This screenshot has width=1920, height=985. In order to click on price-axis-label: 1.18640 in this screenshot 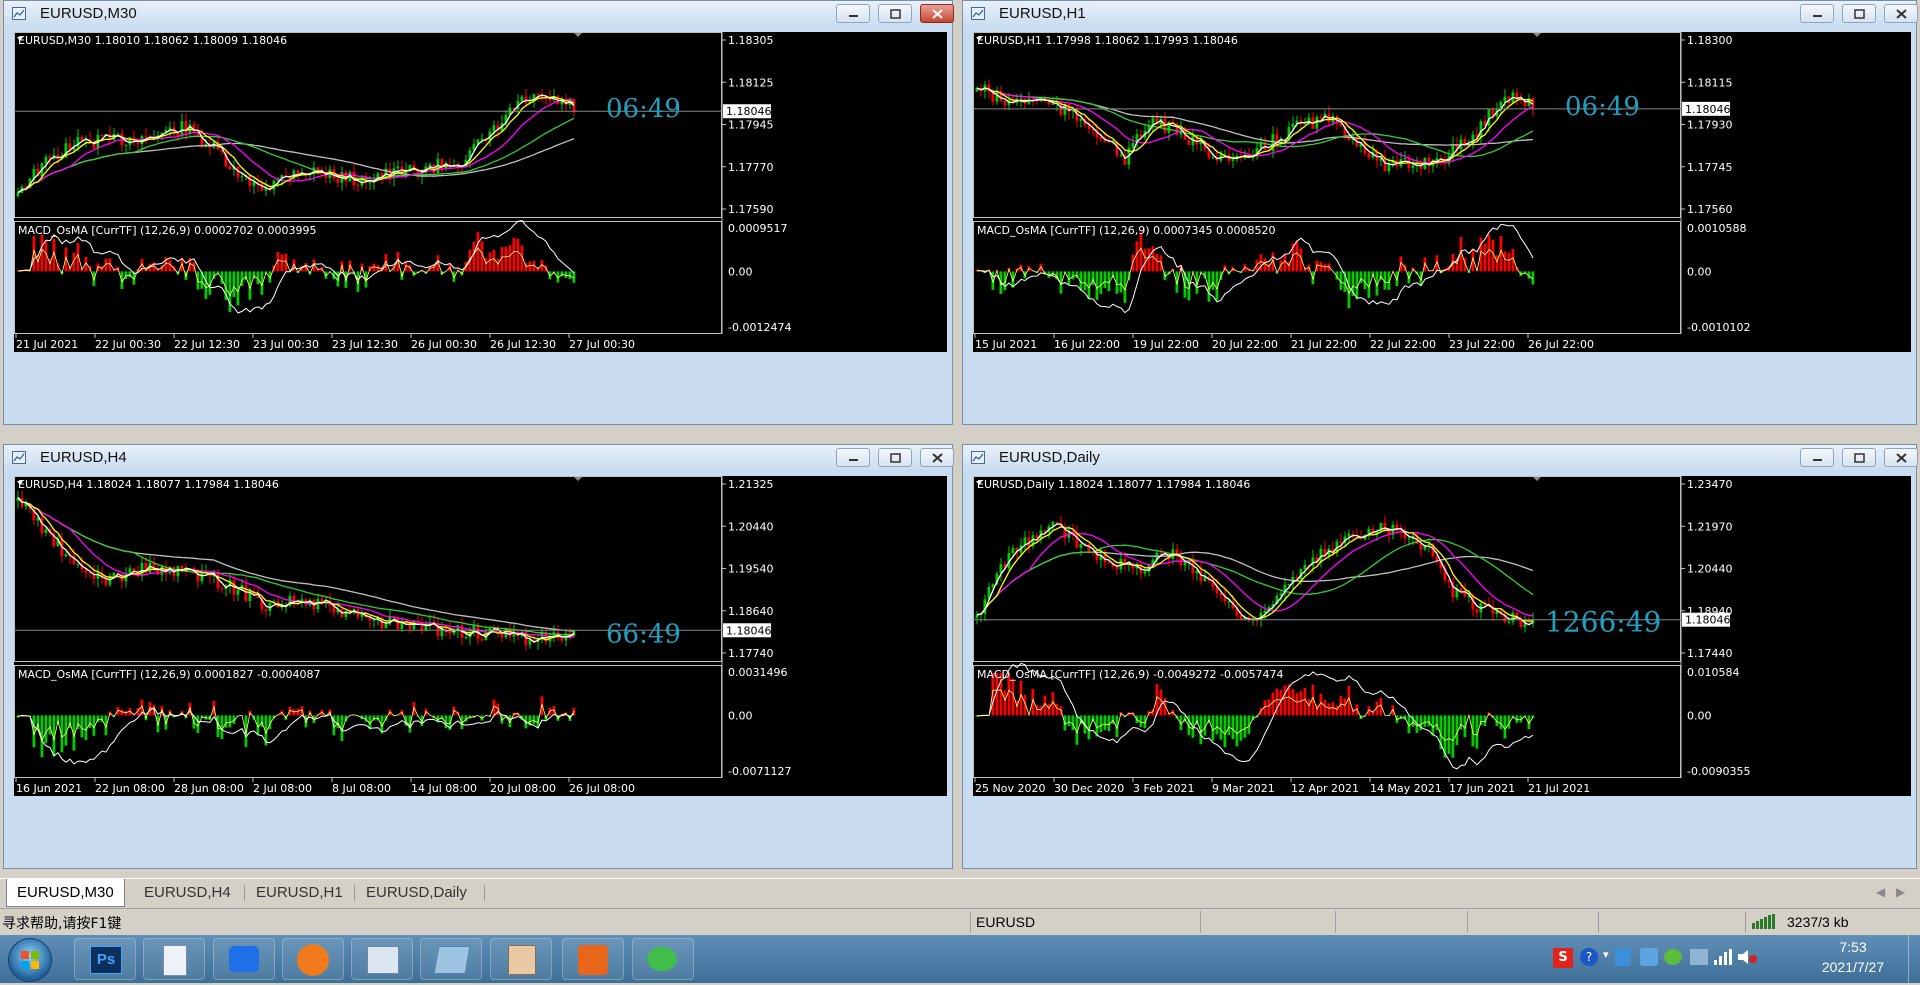, I will do `click(751, 611)`.